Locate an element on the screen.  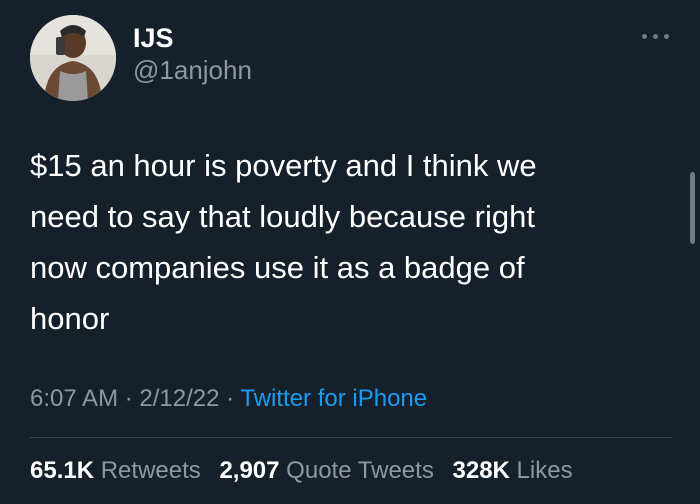
scrollbar is located at coordinates (692, 208).